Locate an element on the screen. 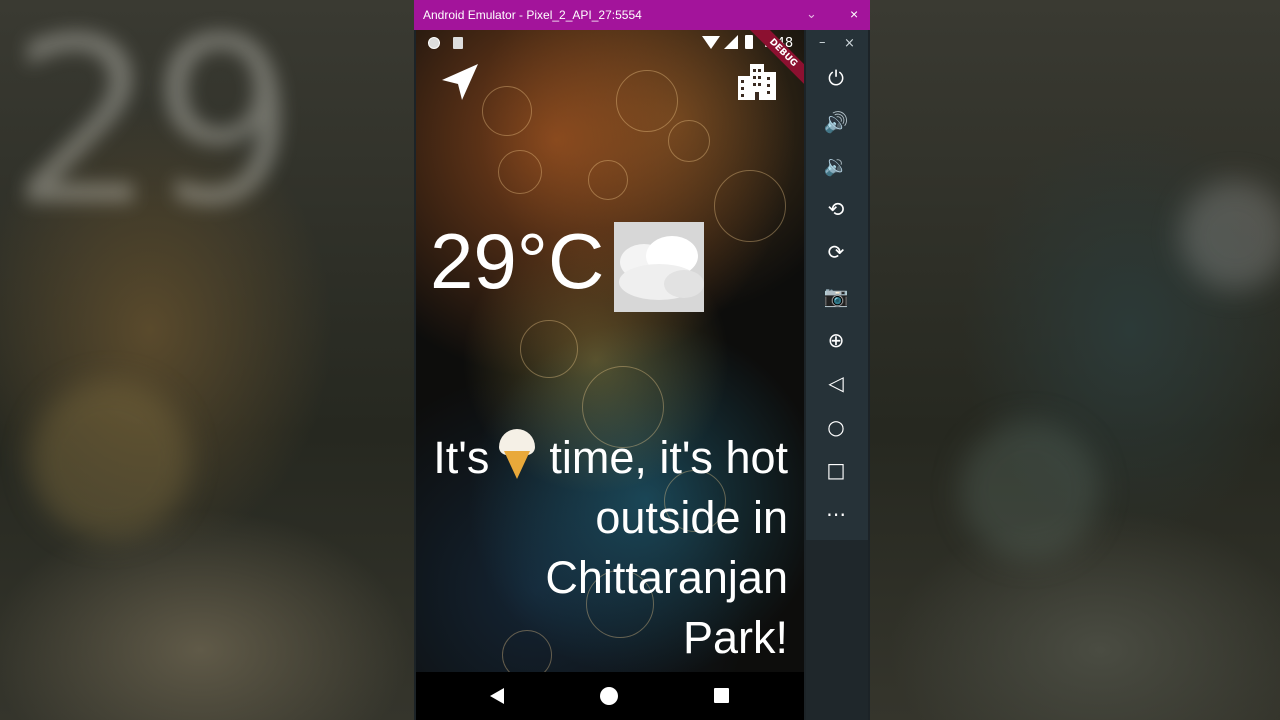  home-icon is located at coordinates (609, 696).